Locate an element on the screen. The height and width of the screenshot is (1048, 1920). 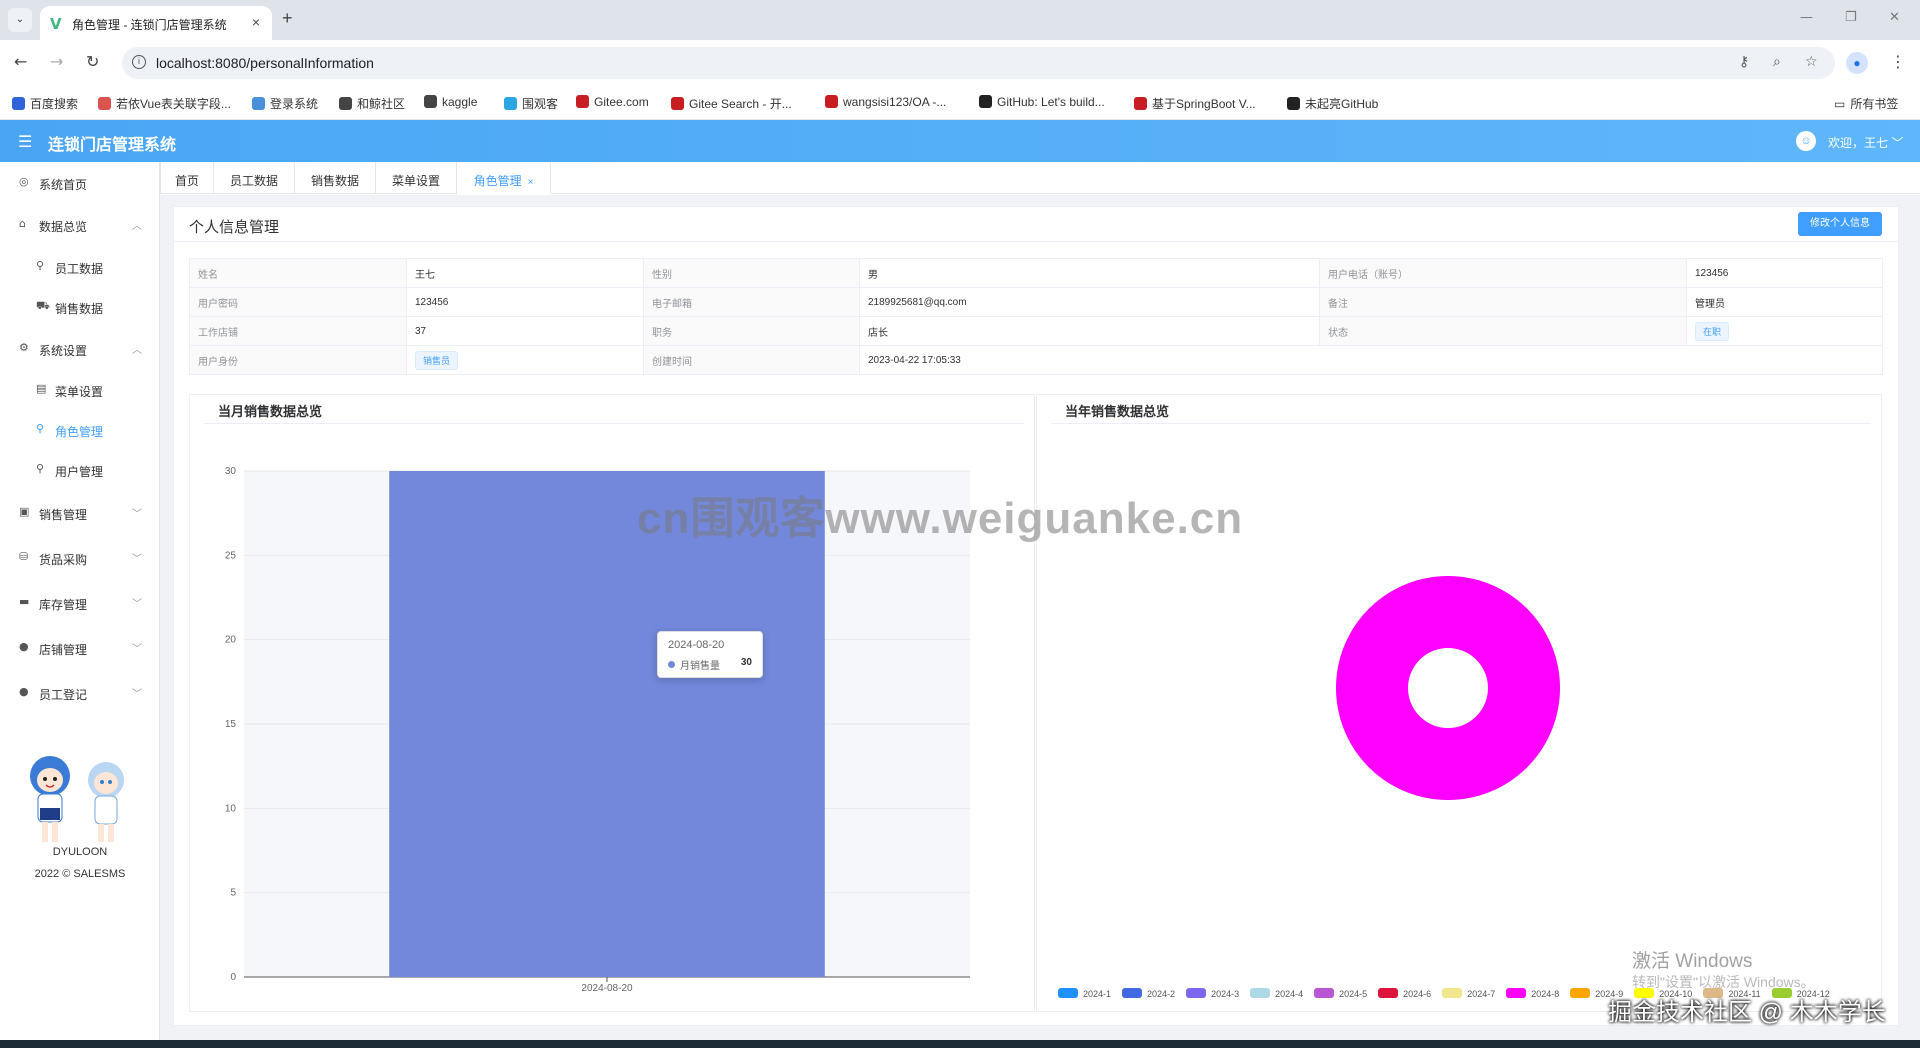
sidebar-item-system-settings: ⚙ 系统设置 ︿ is located at coordinates (80, 348).